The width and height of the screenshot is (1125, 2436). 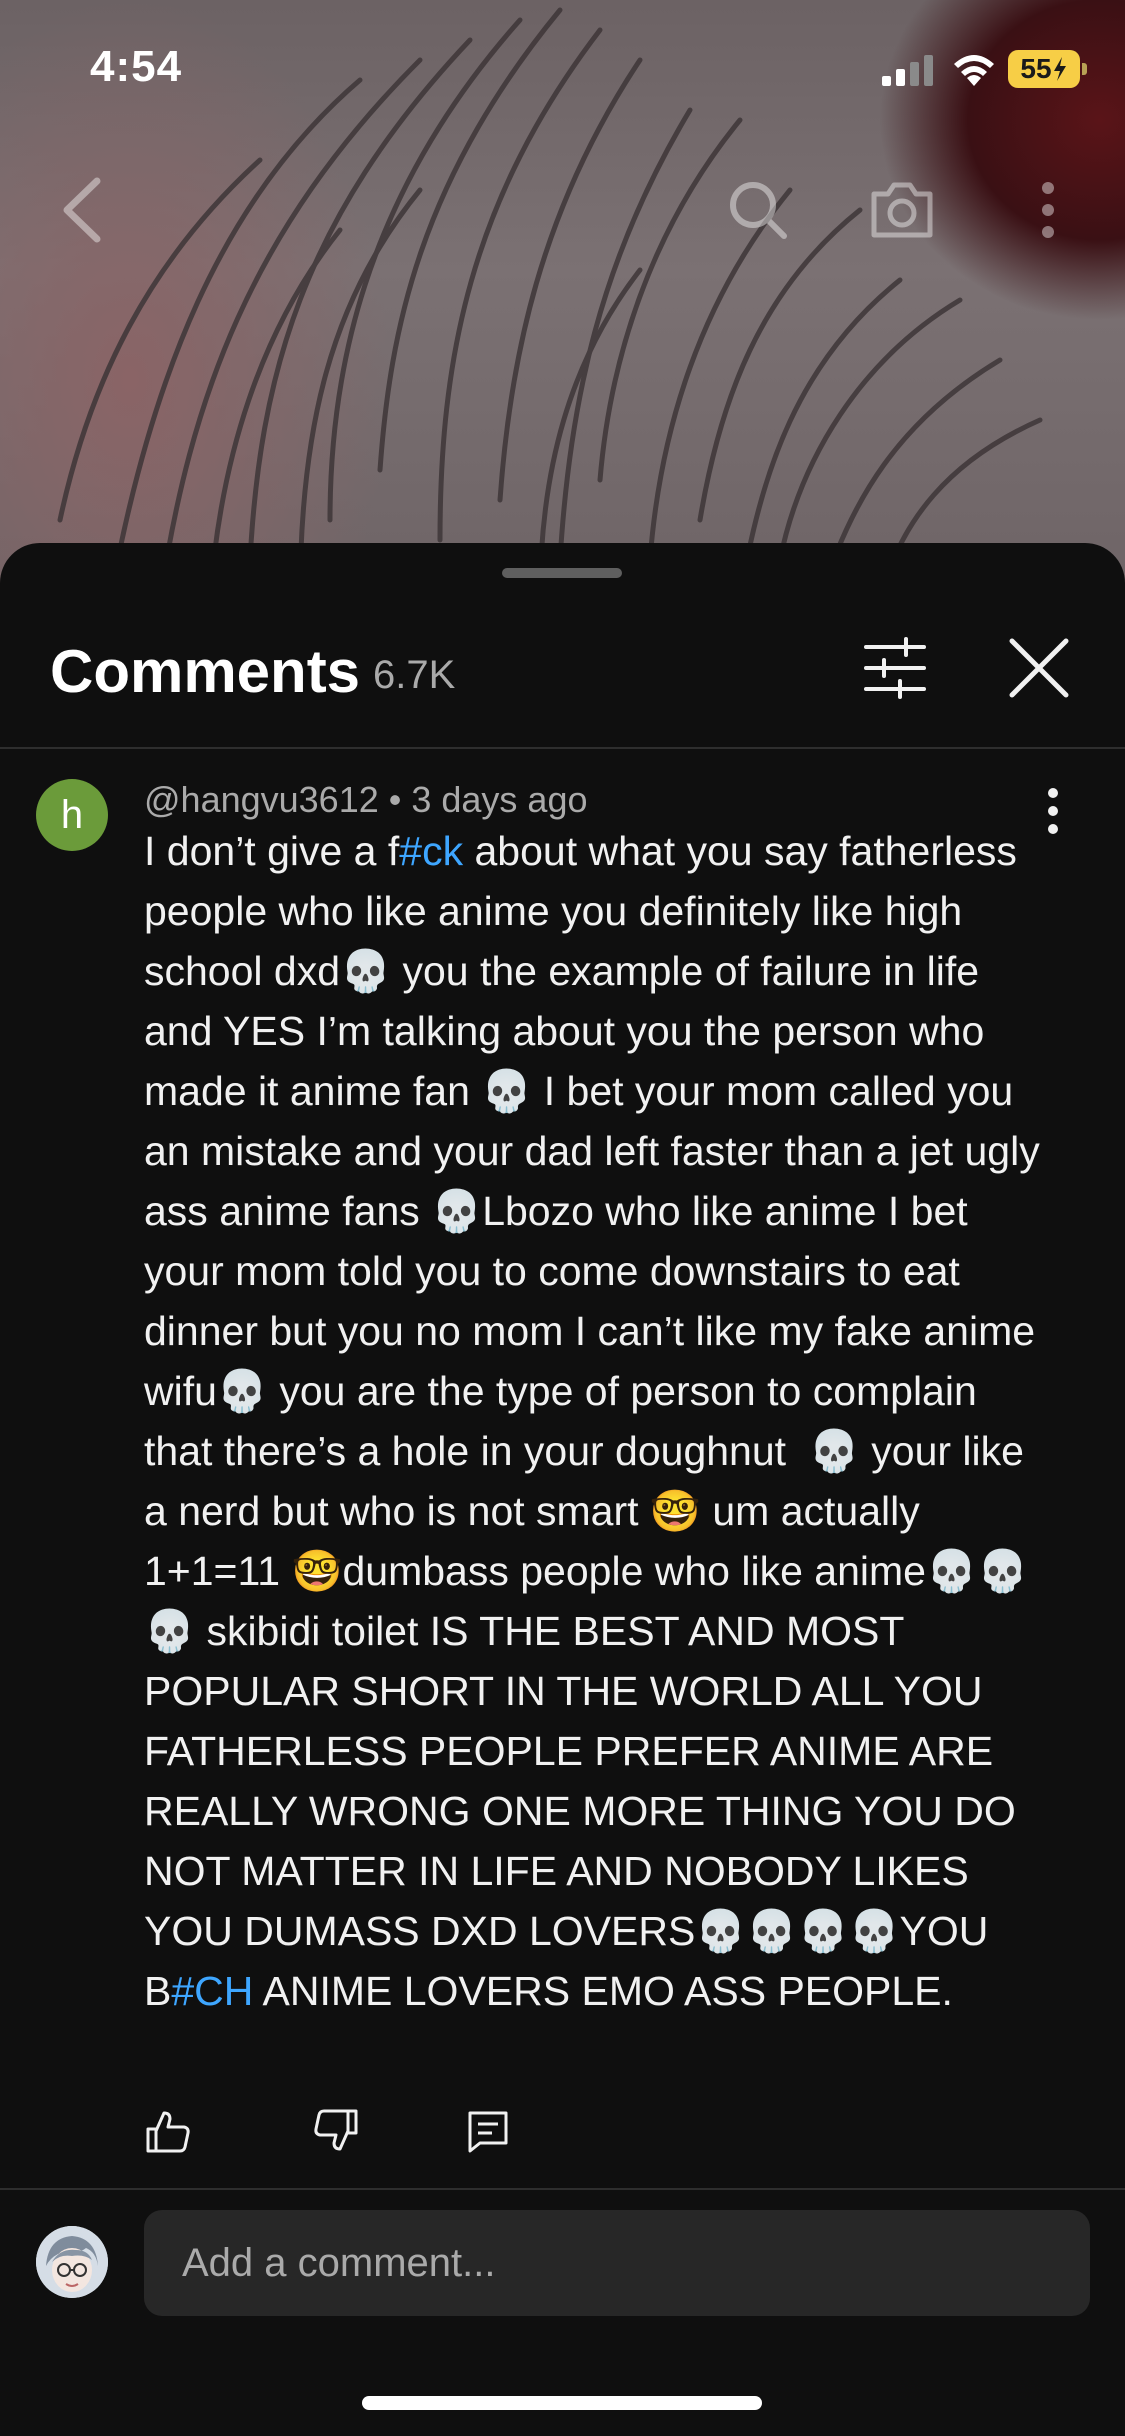 I want to click on user-avatar-image, so click(x=72, y=2262).